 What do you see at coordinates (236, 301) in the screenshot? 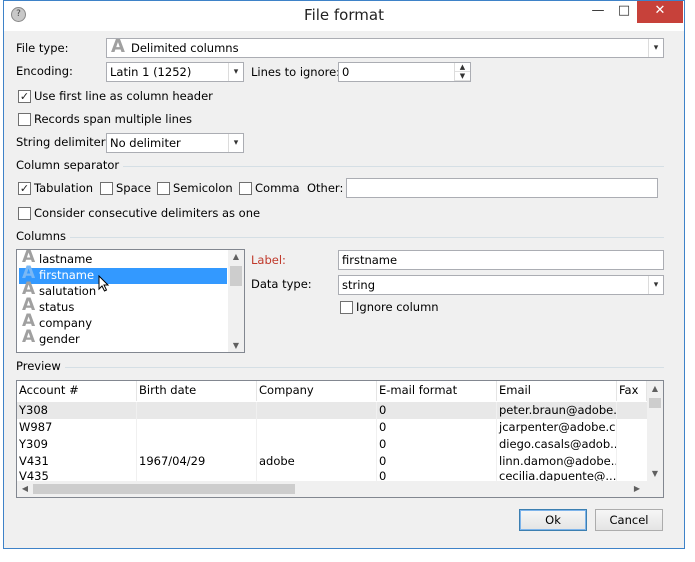
I see `columns-list-scrollbar: ▲ ▼` at bounding box center [236, 301].